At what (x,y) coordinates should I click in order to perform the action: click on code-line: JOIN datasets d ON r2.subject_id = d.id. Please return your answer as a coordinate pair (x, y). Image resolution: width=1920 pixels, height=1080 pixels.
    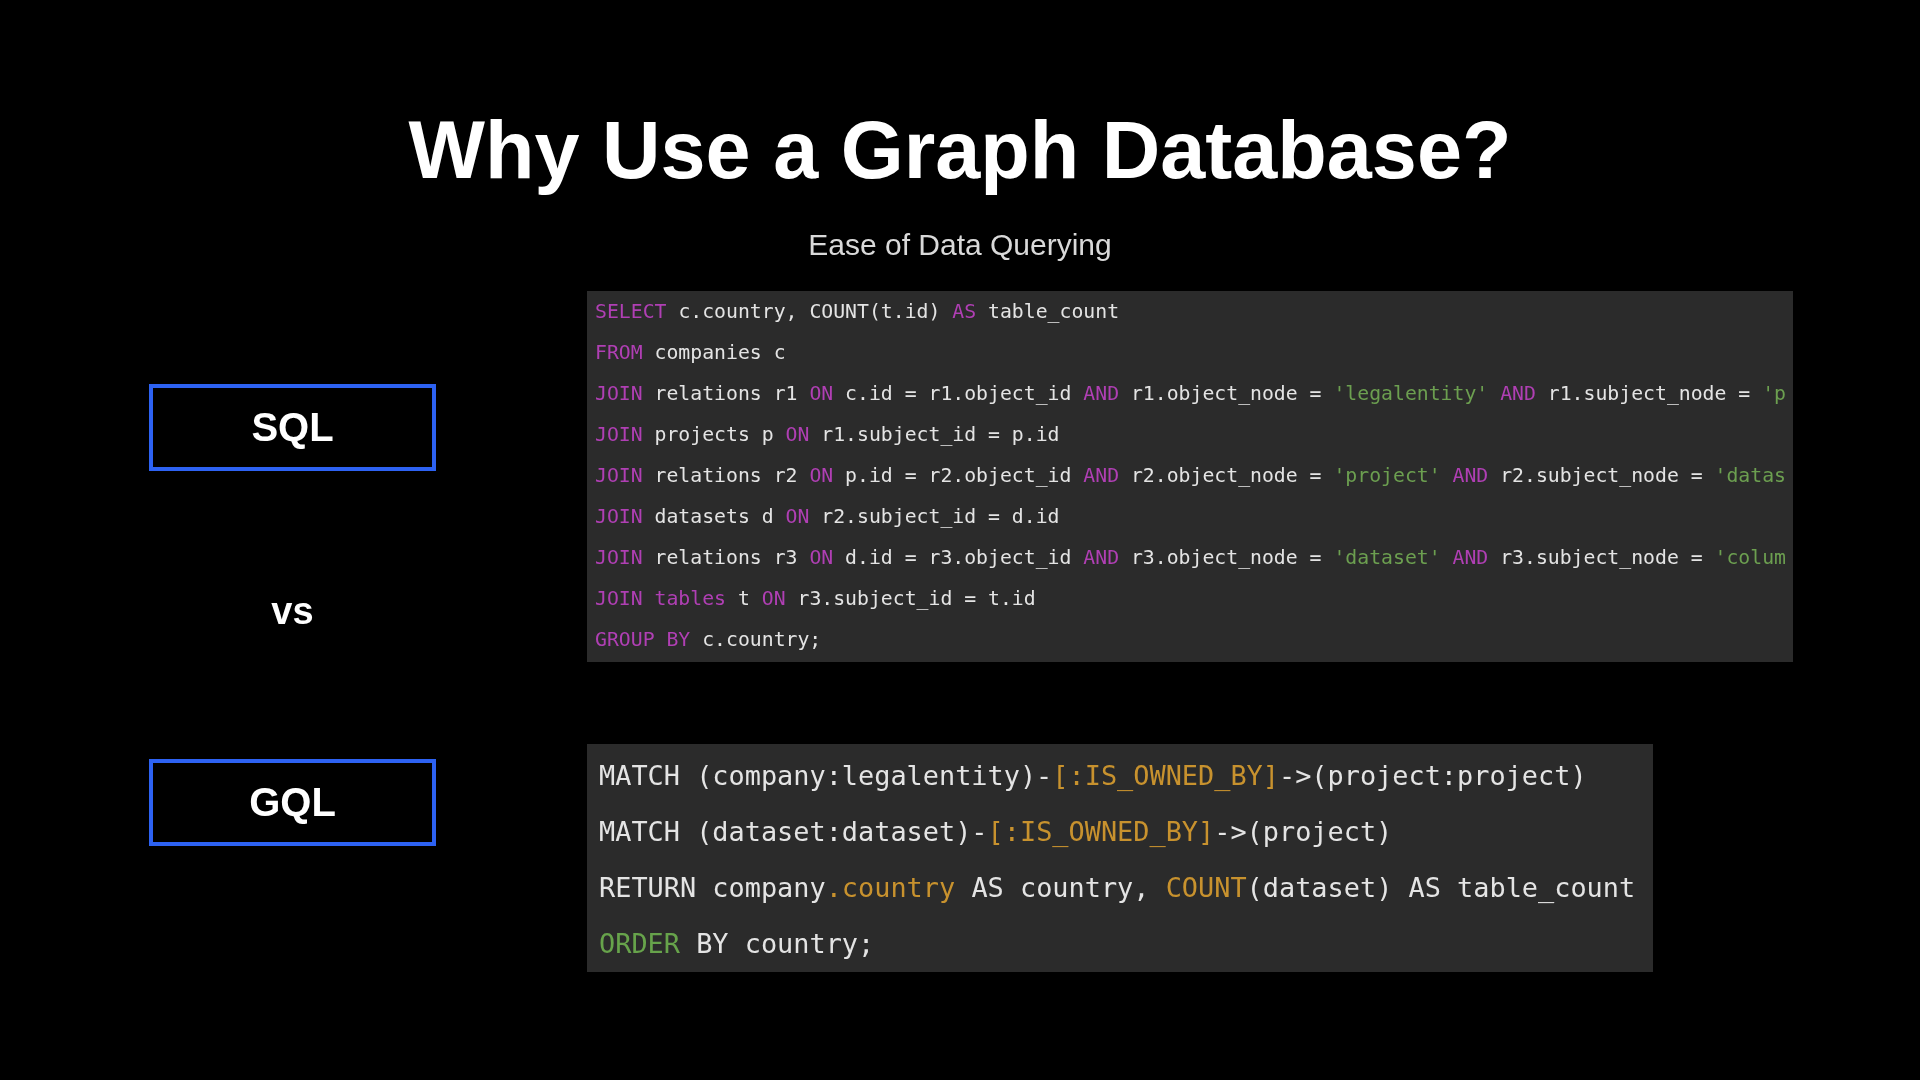
    Looking at the image, I should click on (827, 517).